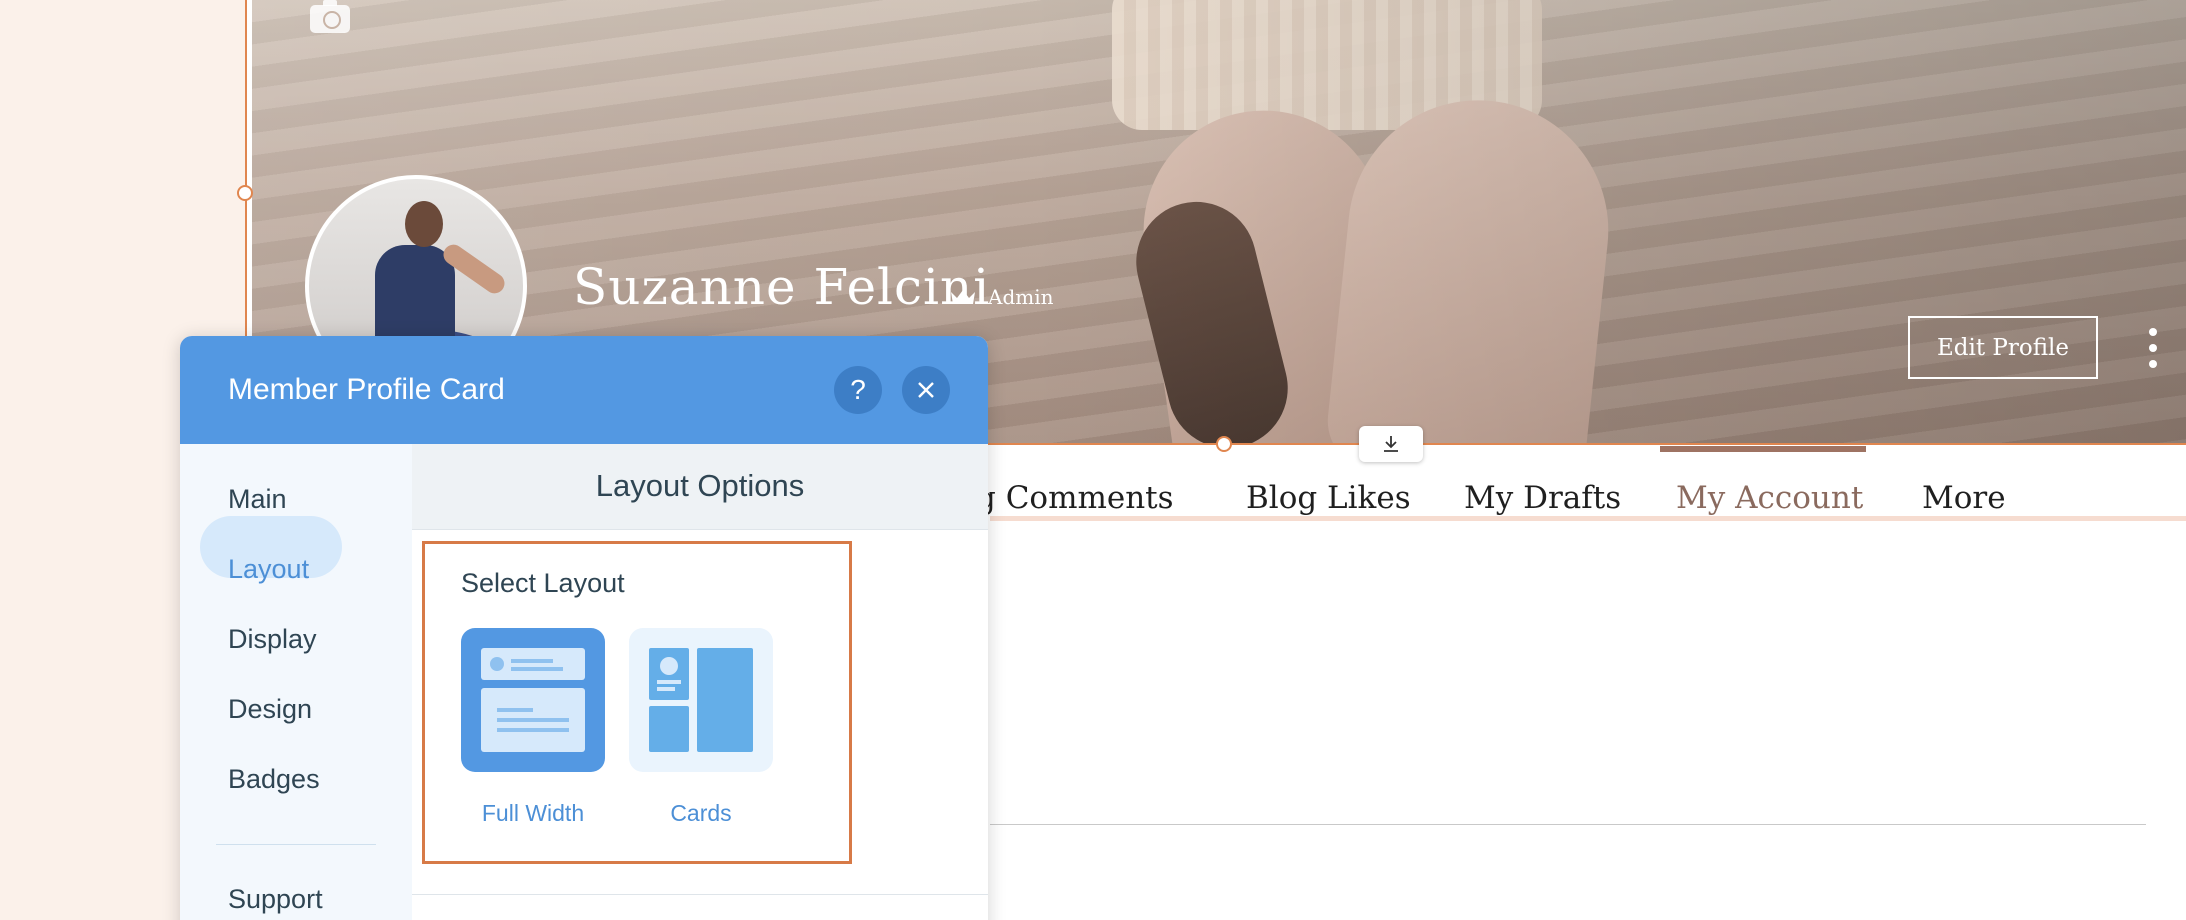 Image resolution: width=2186 pixels, height=920 pixels. What do you see at coordinates (2153, 348) in the screenshot?
I see `vertical-dots-icon` at bounding box center [2153, 348].